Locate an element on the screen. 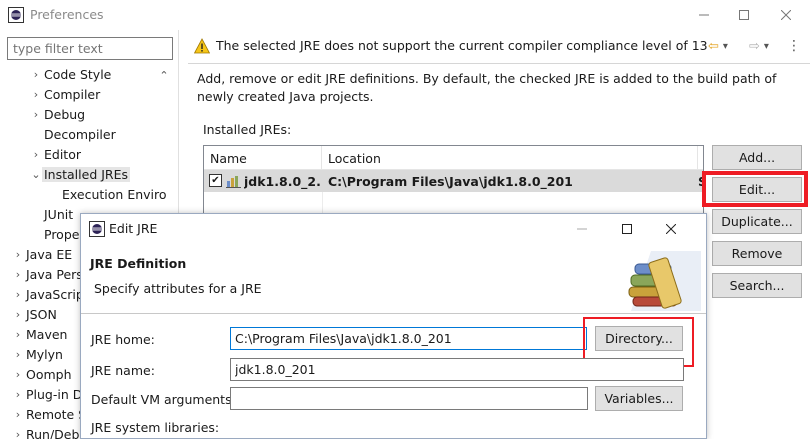 The image size is (810, 439). tree-item: › JavaScrip is located at coordinates (49, 294).